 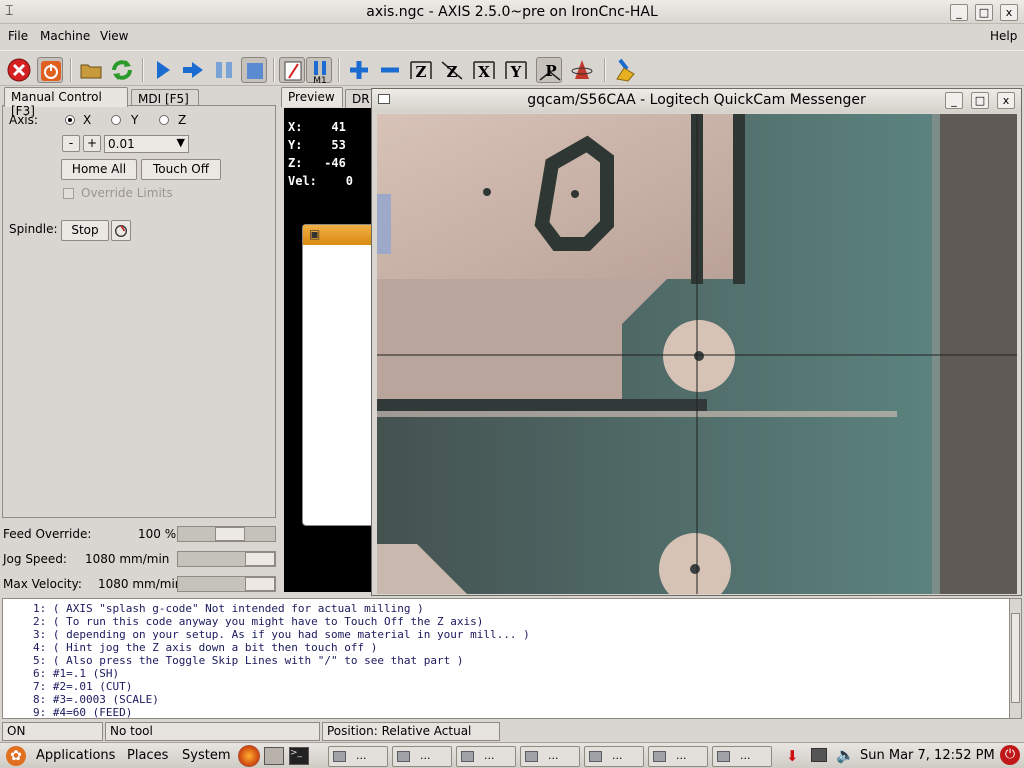 I want to click on menu-places: Places, so click(x=147, y=755).